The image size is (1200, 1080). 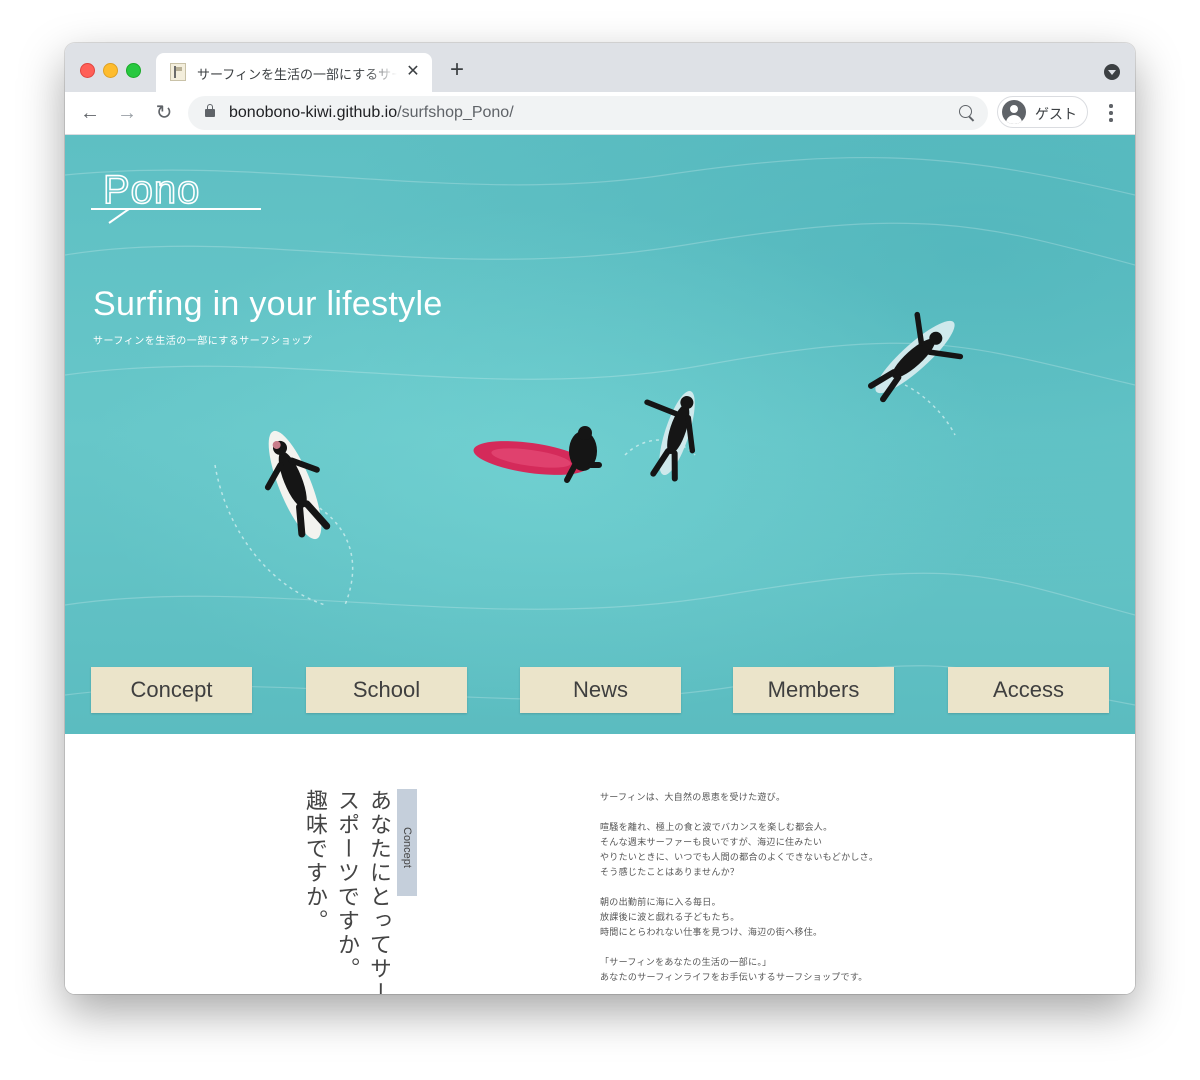 What do you see at coordinates (151, 190) in the screenshot?
I see `logo-text: Pono` at bounding box center [151, 190].